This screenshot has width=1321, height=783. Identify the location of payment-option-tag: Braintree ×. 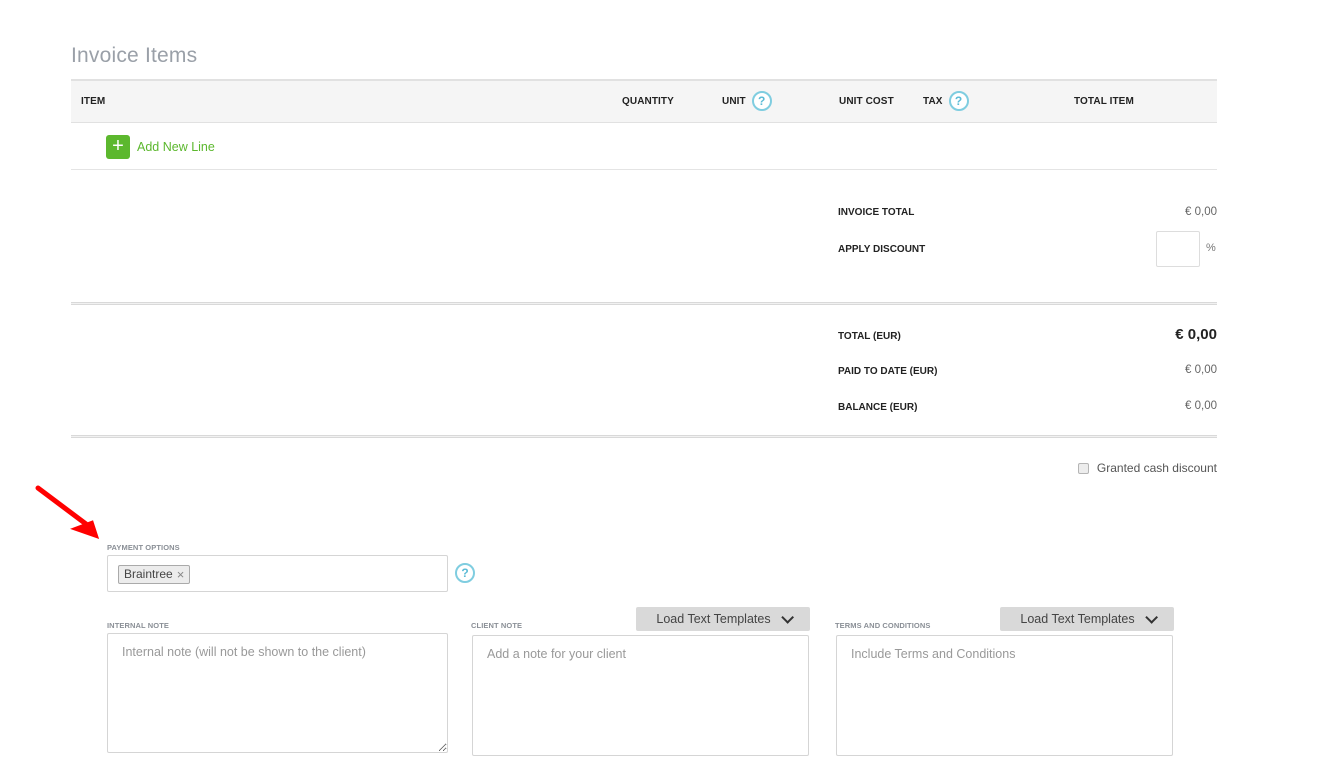
(154, 574).